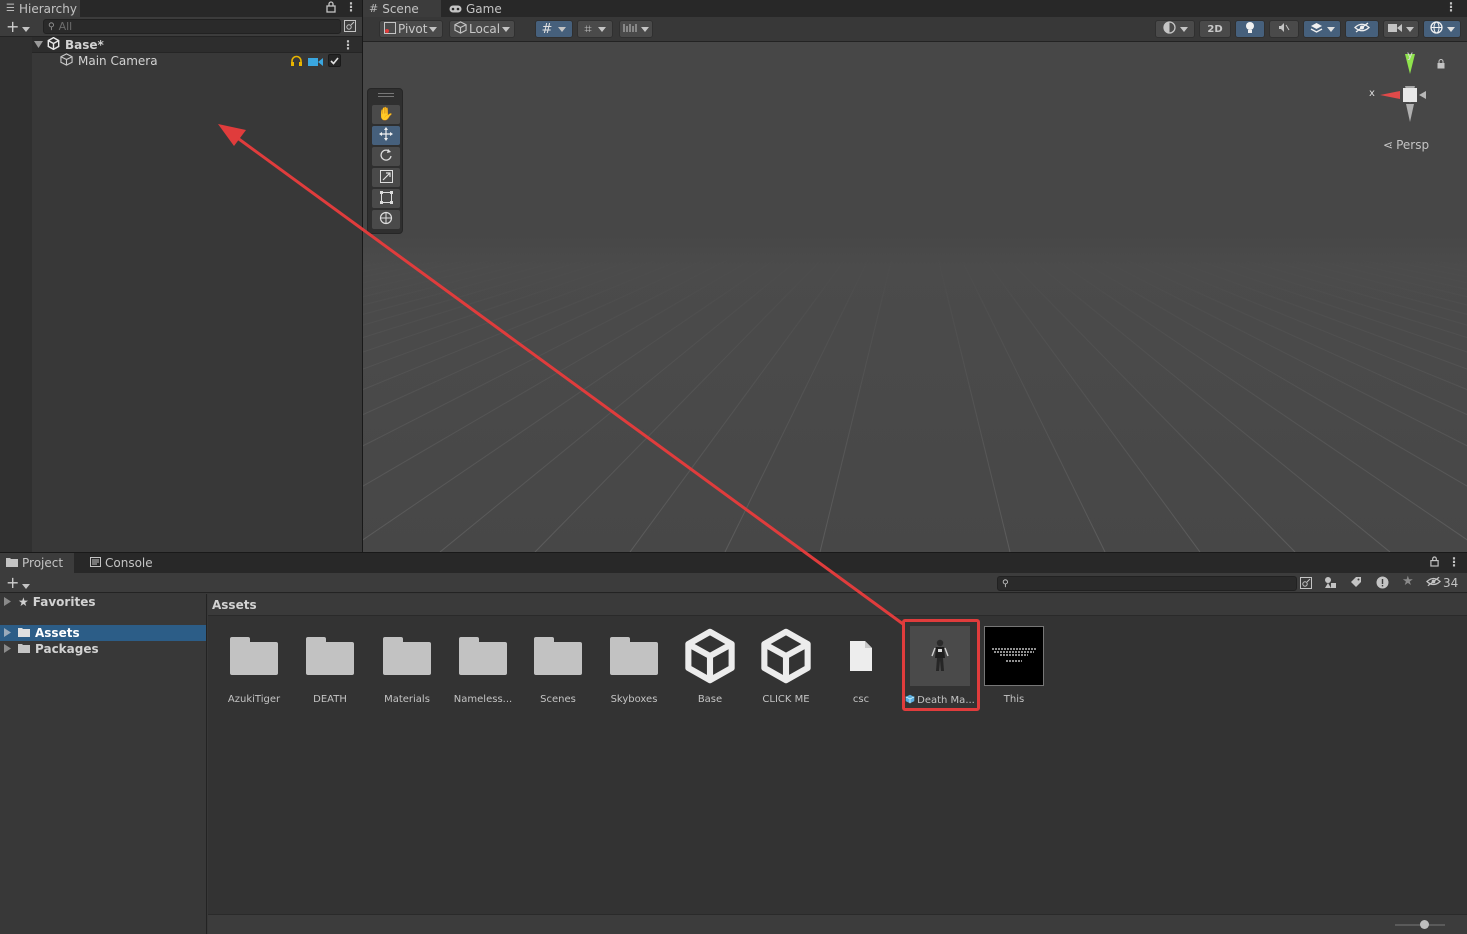  I want to click on warning-icon, so click(1382, 584).